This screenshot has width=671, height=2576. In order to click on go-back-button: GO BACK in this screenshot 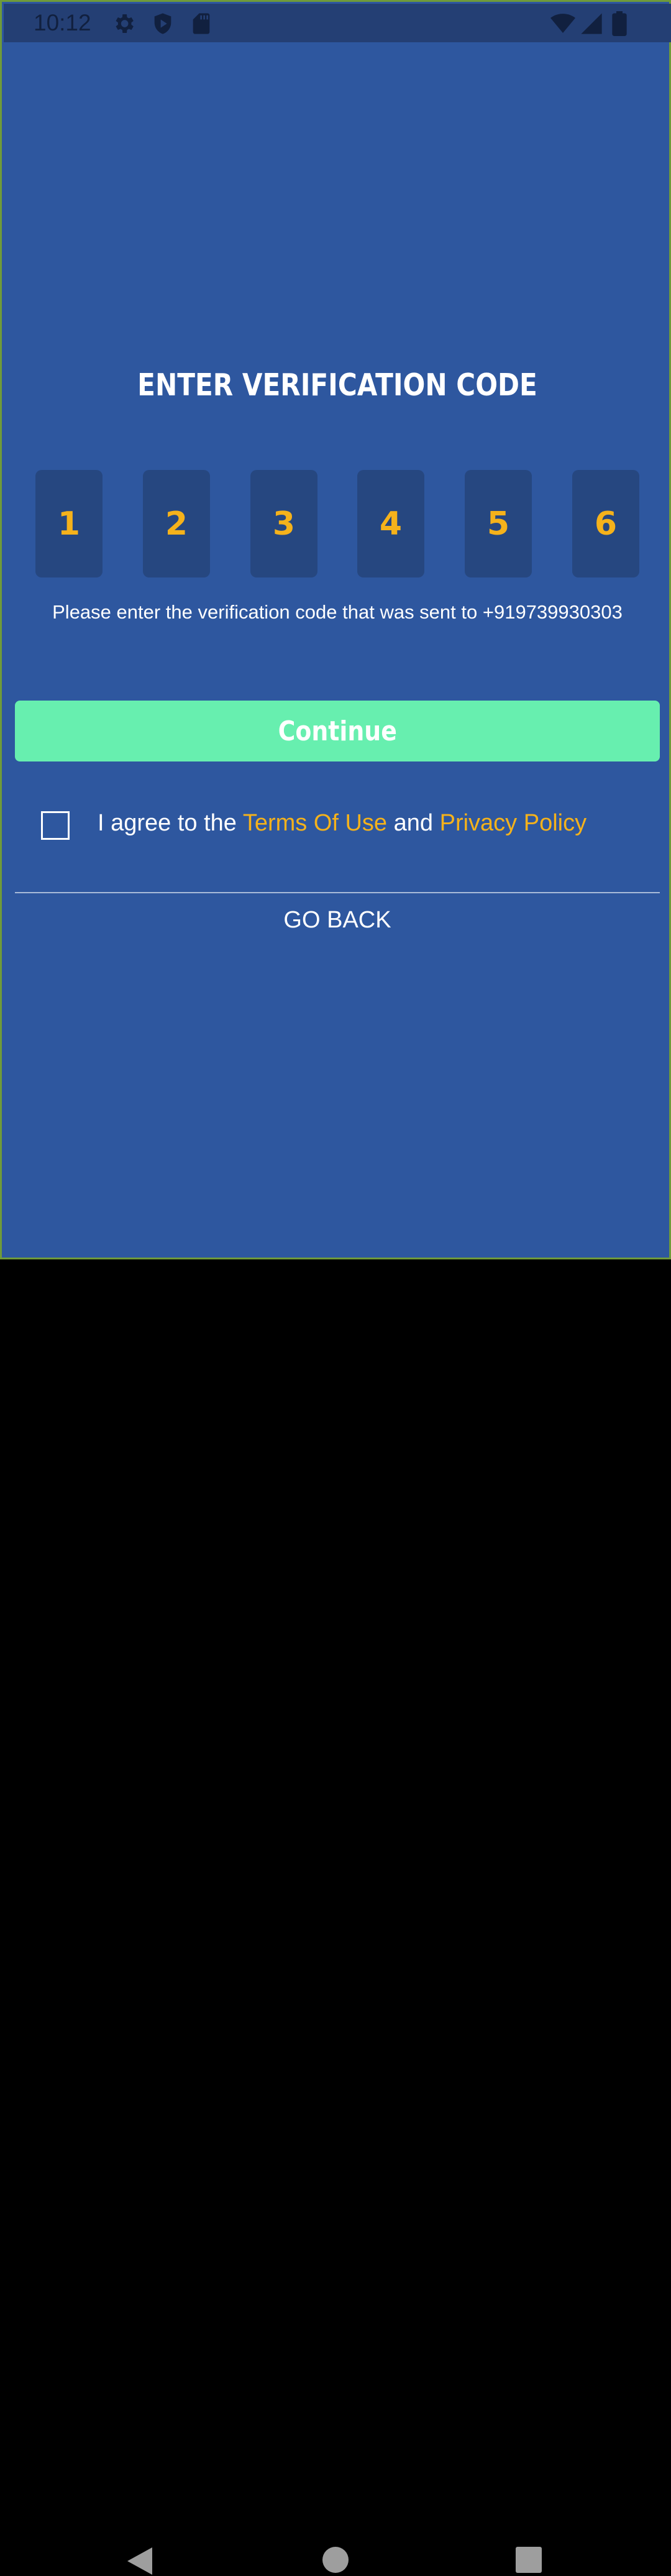, I will do `click(336, 920)`.